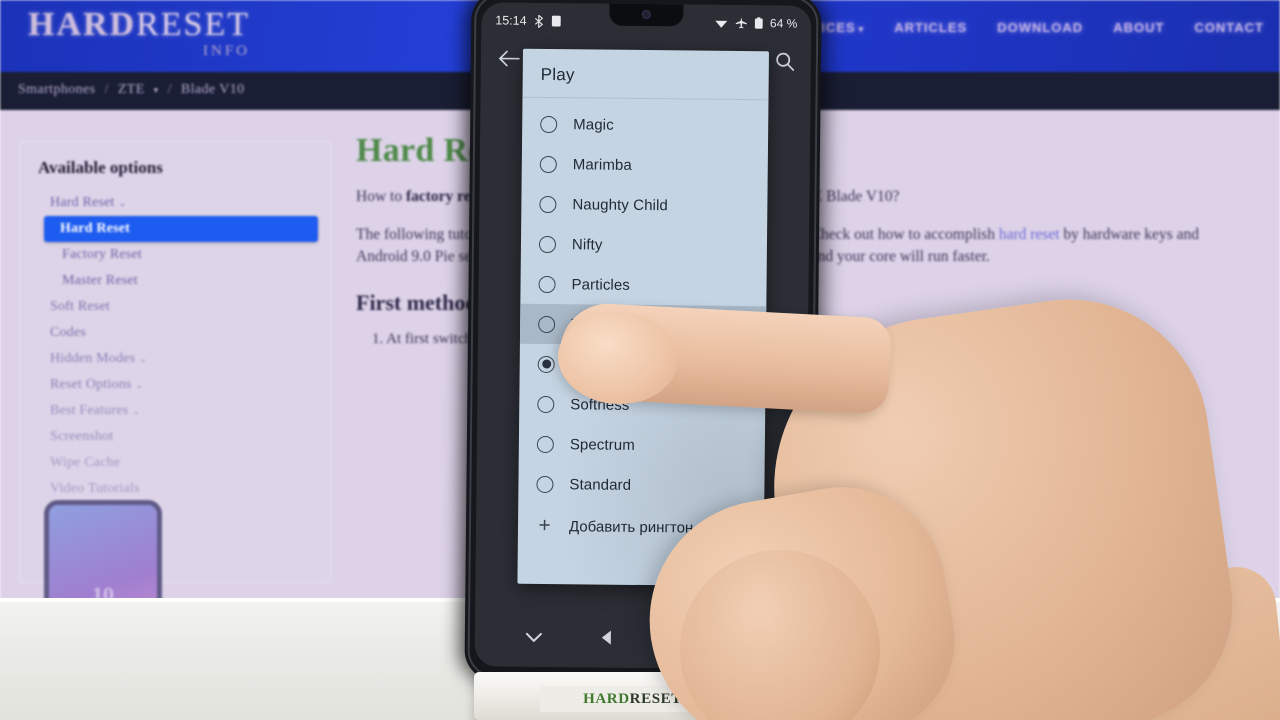 This screenshot has height=720, width=1280. Describe the element at coordinates (181, 229) in the screenshot. I see `sidebar-item-hard-reset: Hard Reset` at that location.